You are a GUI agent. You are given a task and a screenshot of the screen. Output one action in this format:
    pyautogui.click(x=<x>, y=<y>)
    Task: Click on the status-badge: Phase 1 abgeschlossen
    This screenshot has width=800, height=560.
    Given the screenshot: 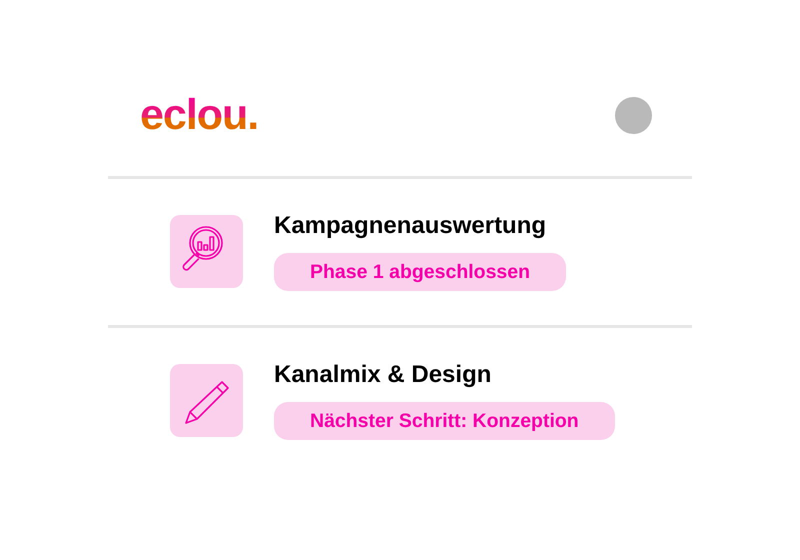 What is the action you would take?
    pyautogui.click(x=420, y=272)
    